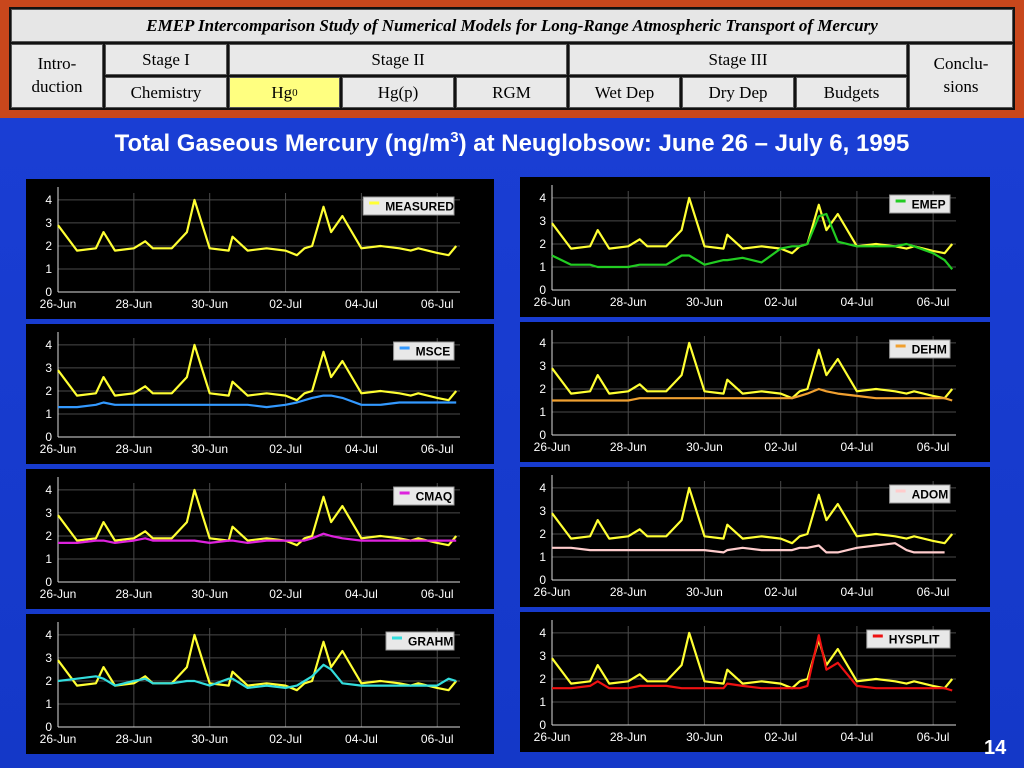  What do you see at coordinates (433, 352) in the screenshot?
I see `legend-label: MSCE` at bounding box center [433, 352].